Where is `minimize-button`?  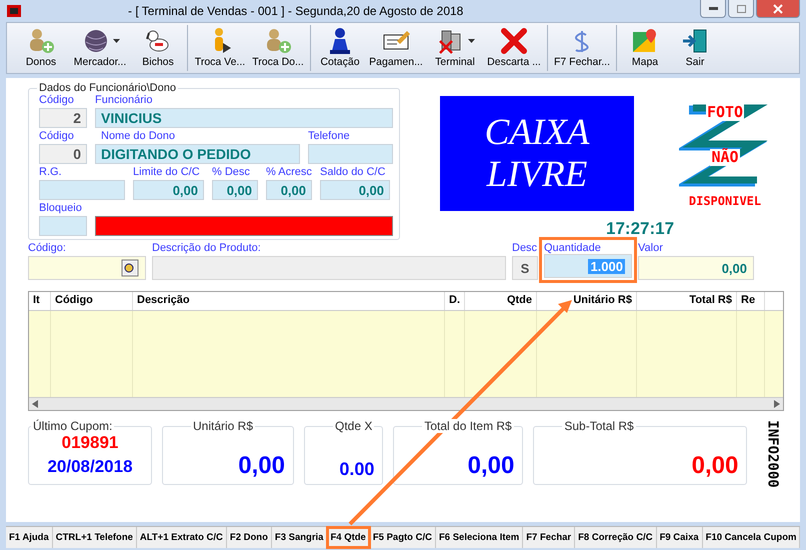 minimize-button is located at coordinates (713, 9).